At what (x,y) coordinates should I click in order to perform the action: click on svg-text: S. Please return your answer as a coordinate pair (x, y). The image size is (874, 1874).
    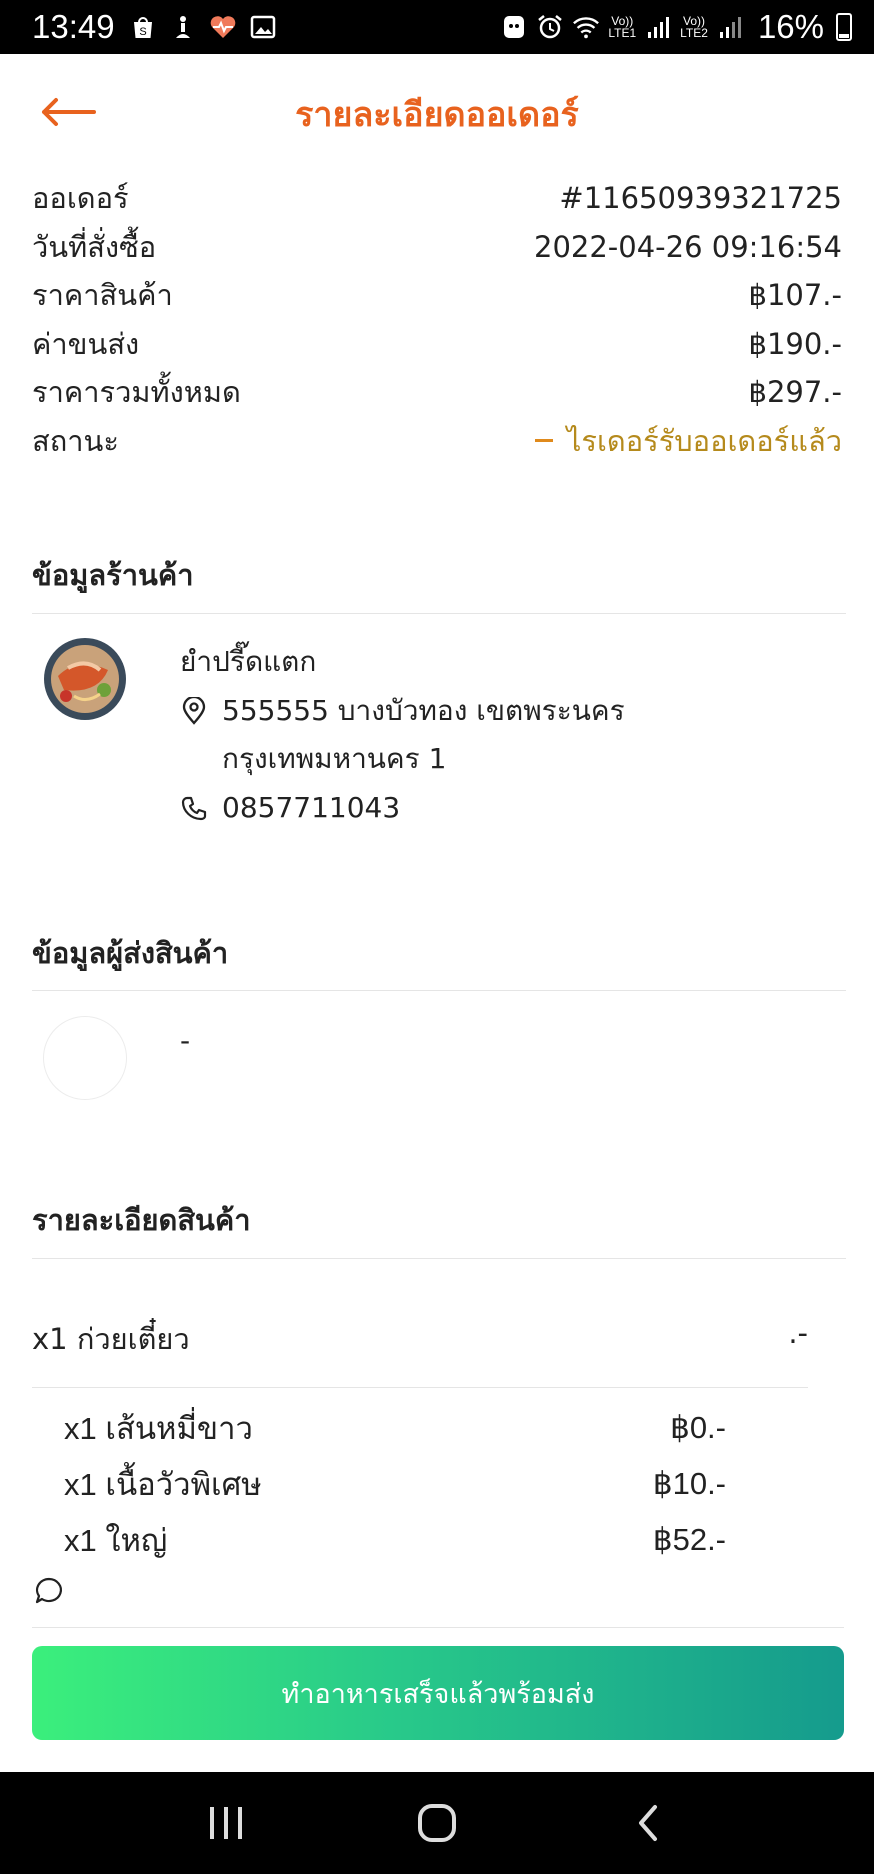
    Looking at the image, I should click on (142, 32).